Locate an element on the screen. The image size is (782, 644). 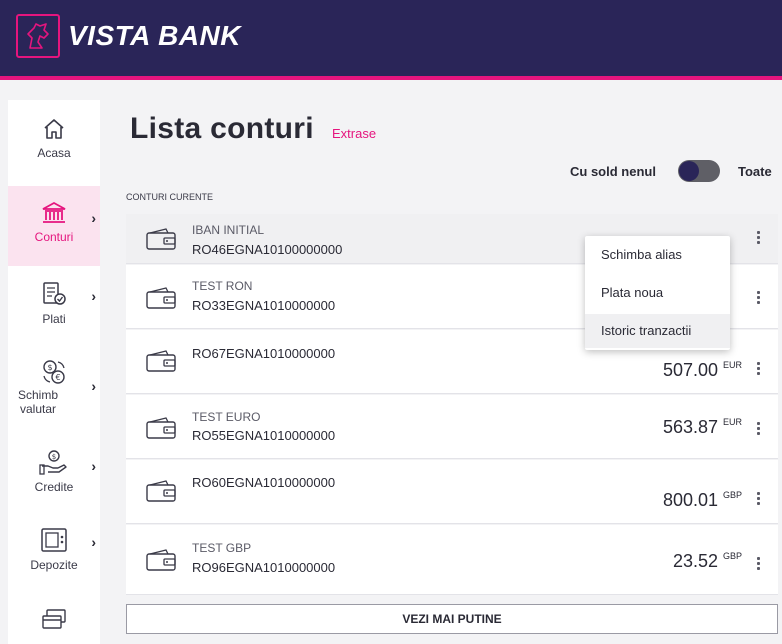
currency-exchange-icon: $ € is located at coordinates (54, 372).